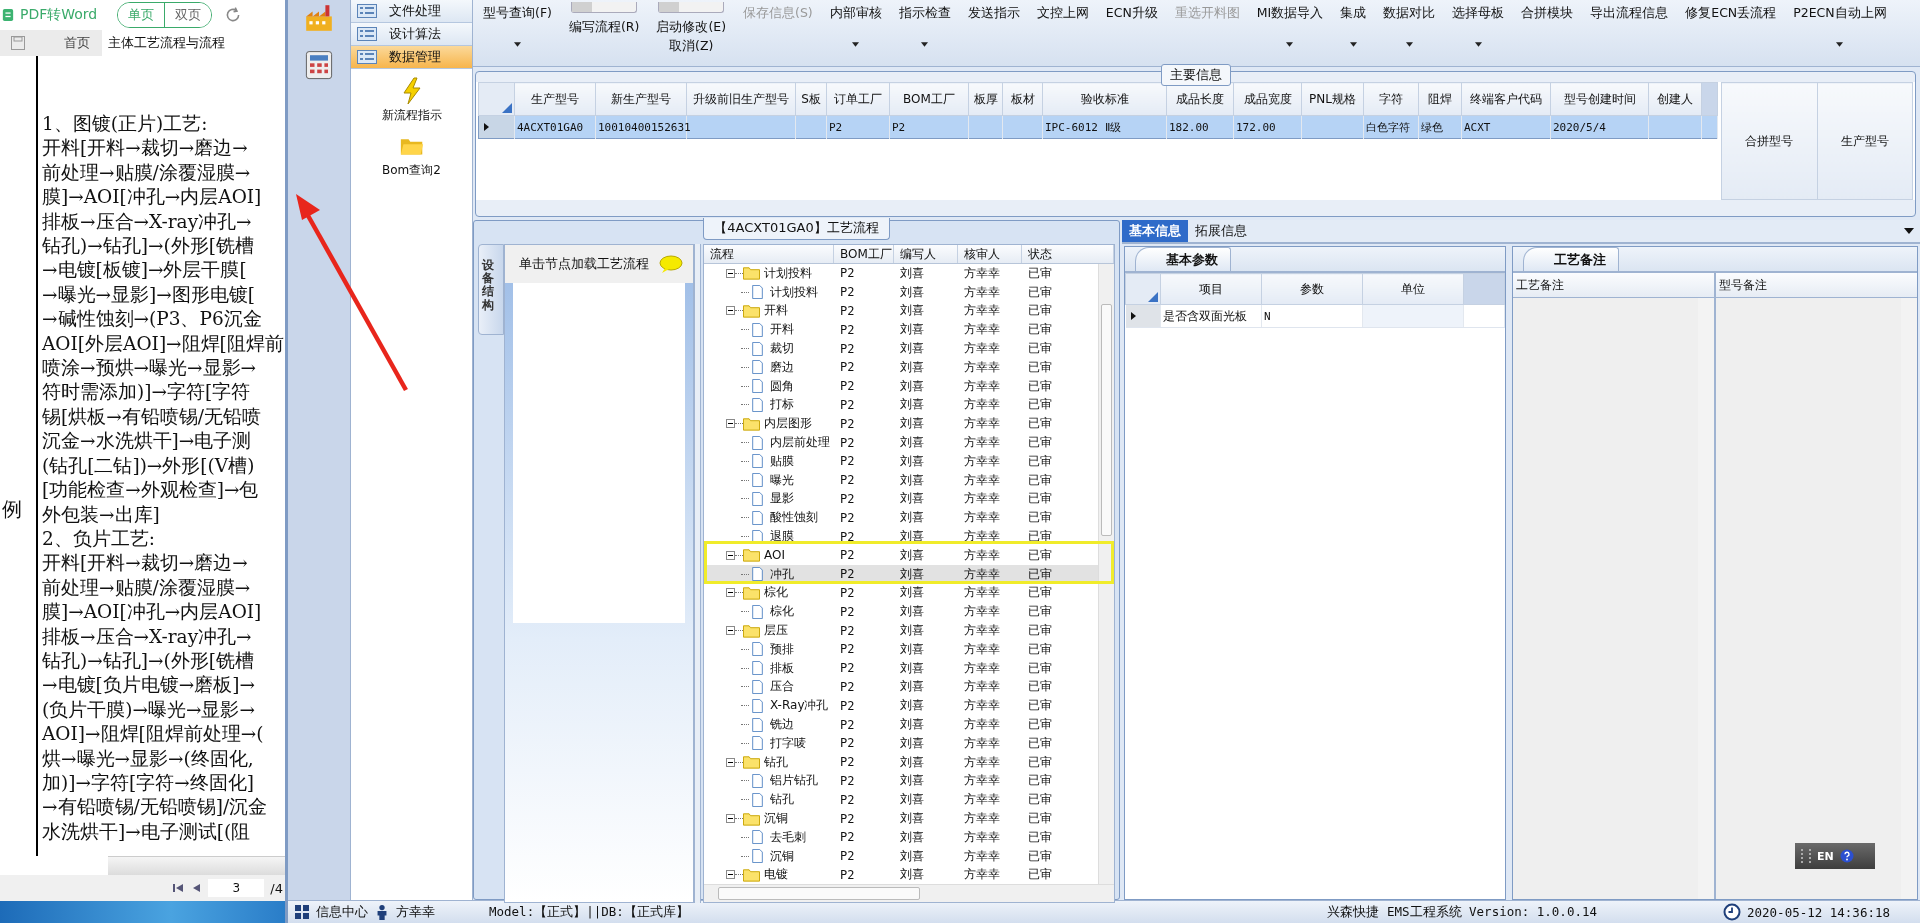 This screenshot has height=923, width=1920. I want to click on nav-menu-item: 文件处理, so click(411, 11).